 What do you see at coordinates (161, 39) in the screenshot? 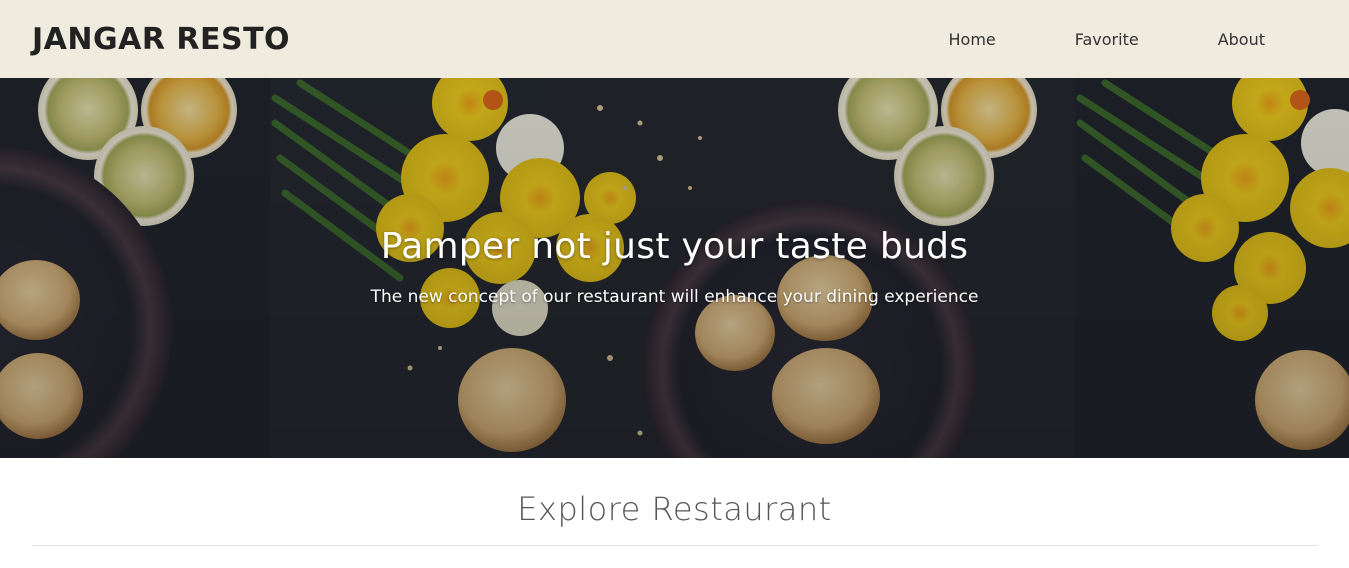
I see `brand-logo: JANGAR RESTO` at bounding box center [161, 39].